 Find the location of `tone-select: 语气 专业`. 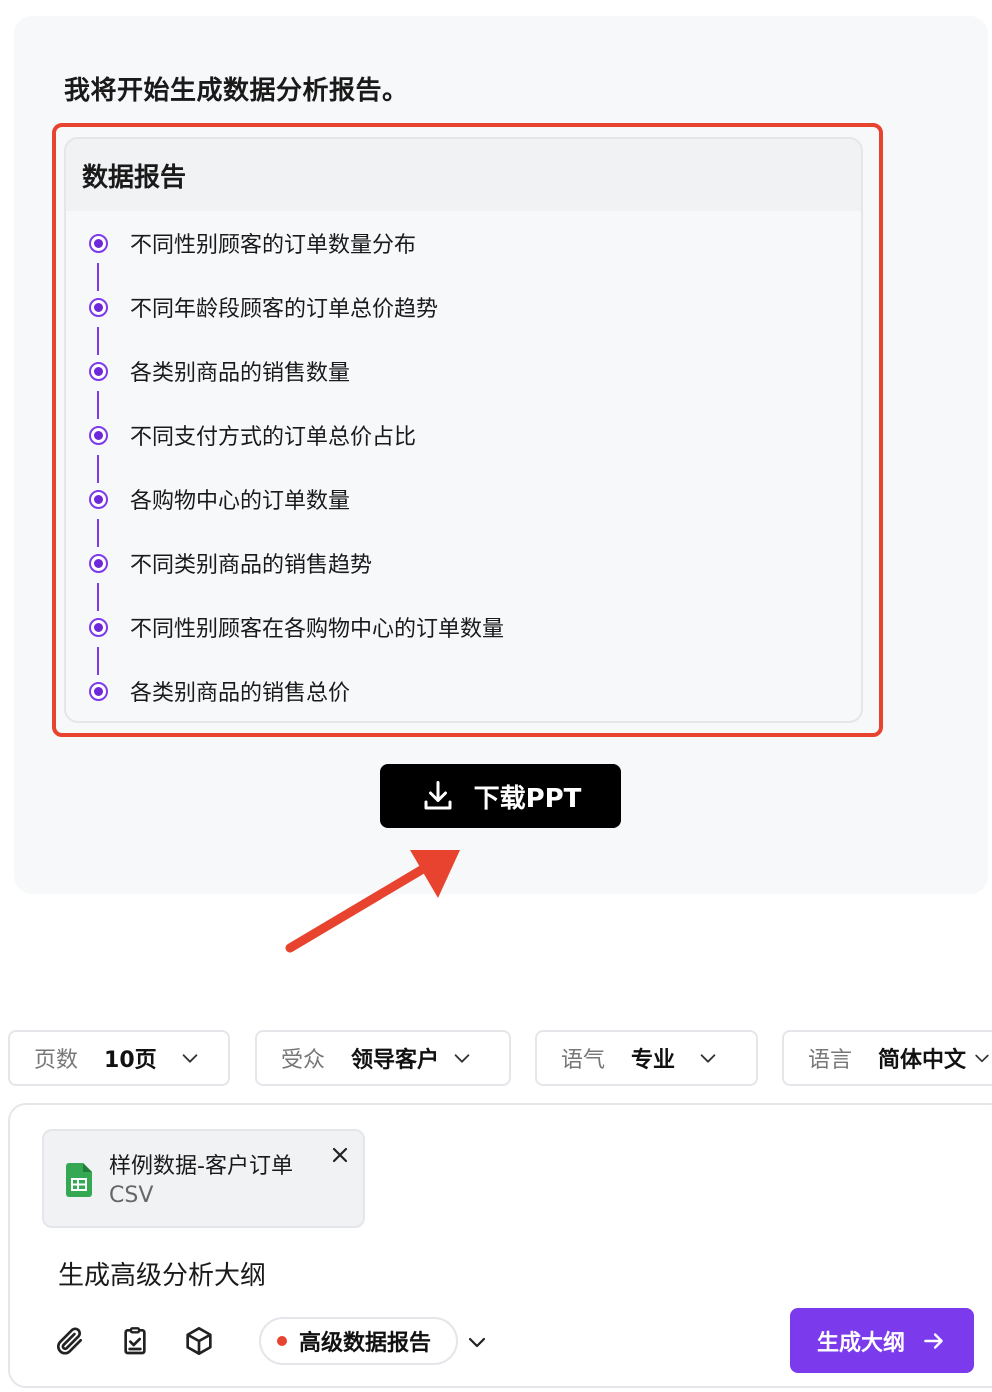

tone-select: 语气 专业 is located at coordinates (646, 1058).